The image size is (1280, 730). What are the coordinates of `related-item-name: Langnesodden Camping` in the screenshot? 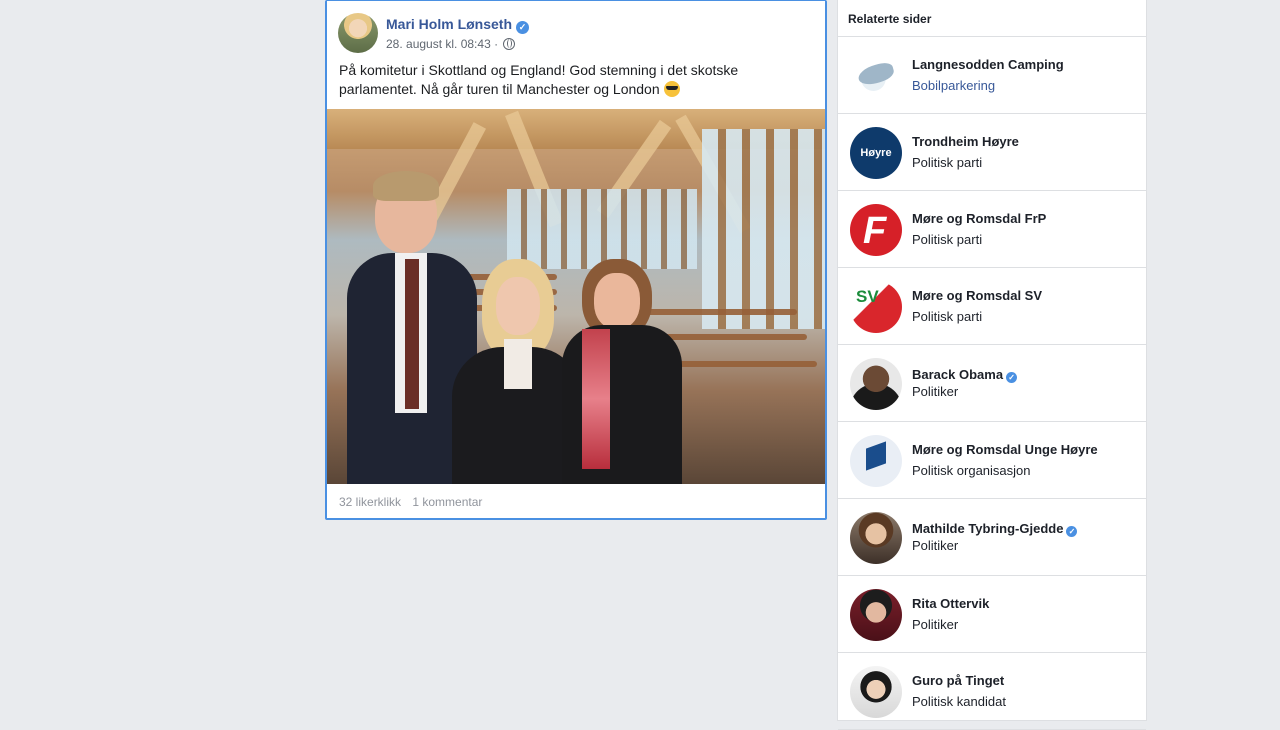 It's located at (988, 64).